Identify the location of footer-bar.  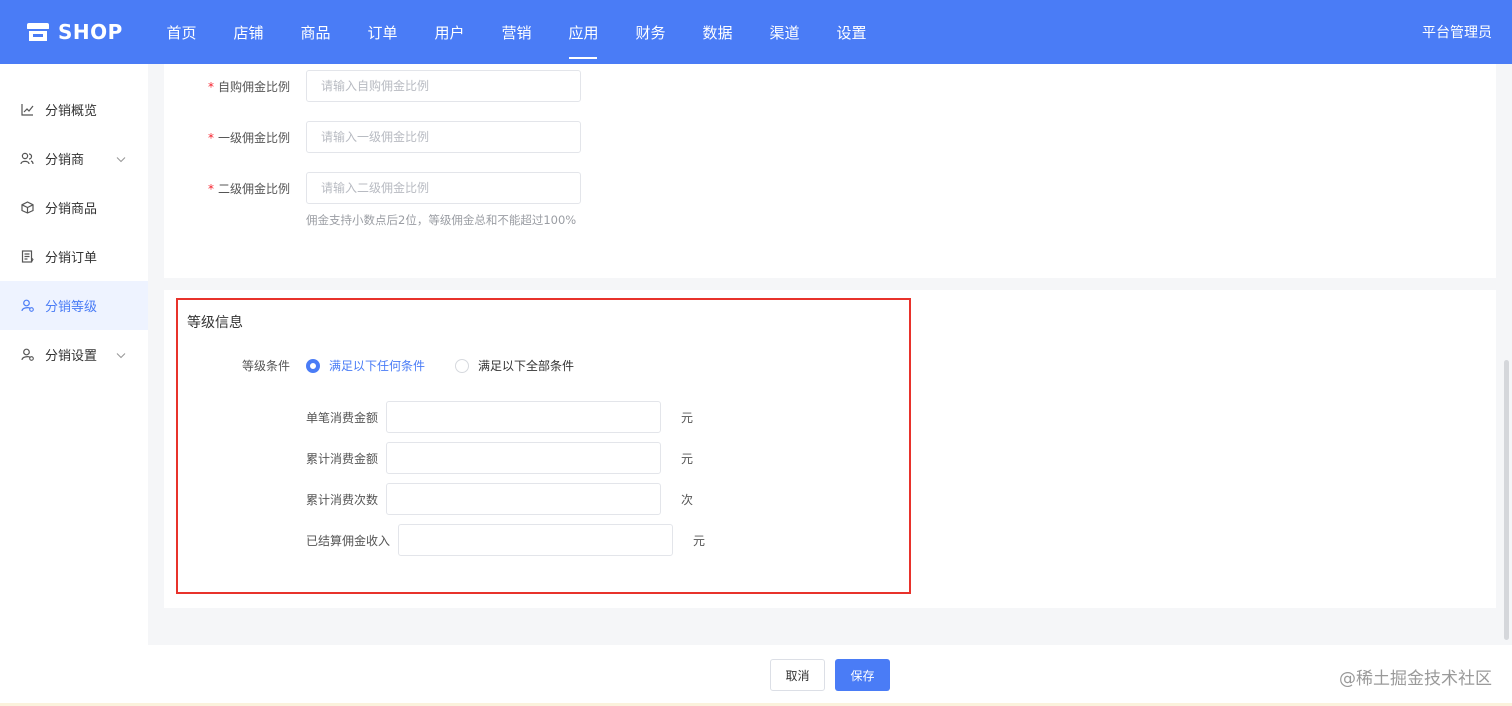
(756, 675).